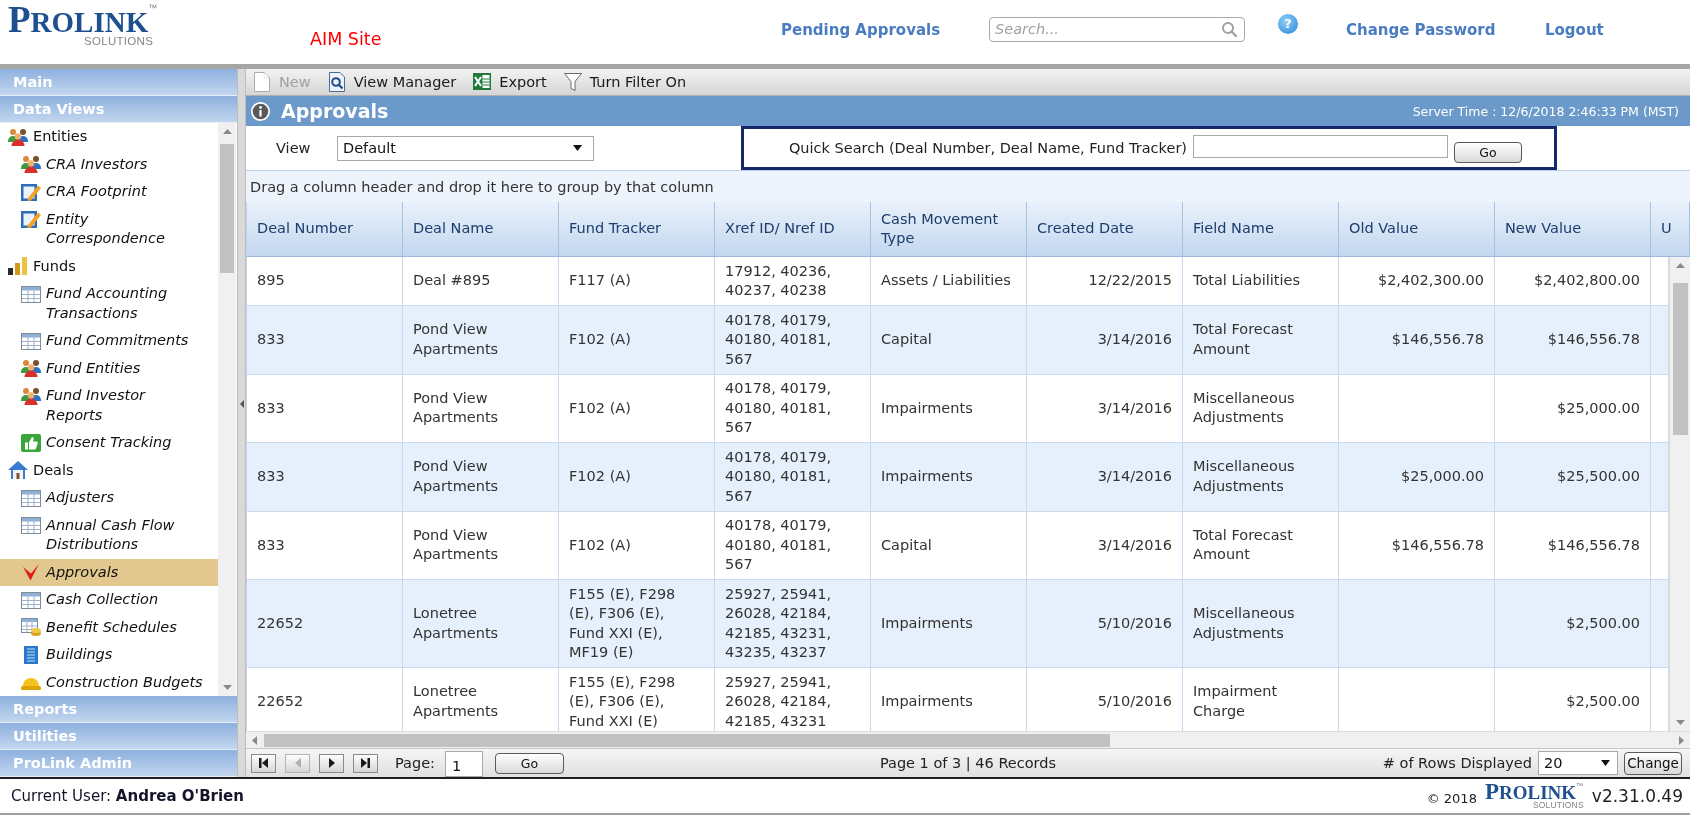 Image resolution: width=1690 pixels, height=815 pixels. What do you see at coordinates (415, 763) in the screenshot?
I see `page-label: Page:` at bounding box center [415, 763].